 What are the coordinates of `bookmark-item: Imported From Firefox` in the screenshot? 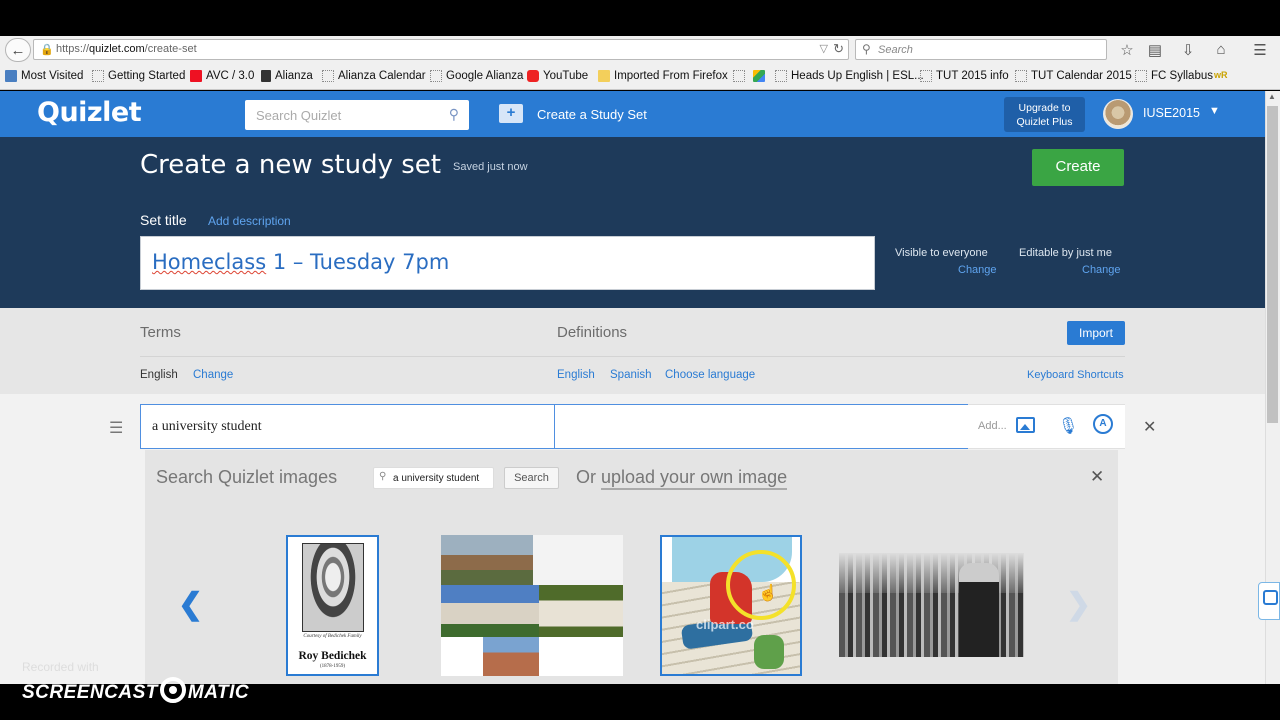 It's located at (663, 76).